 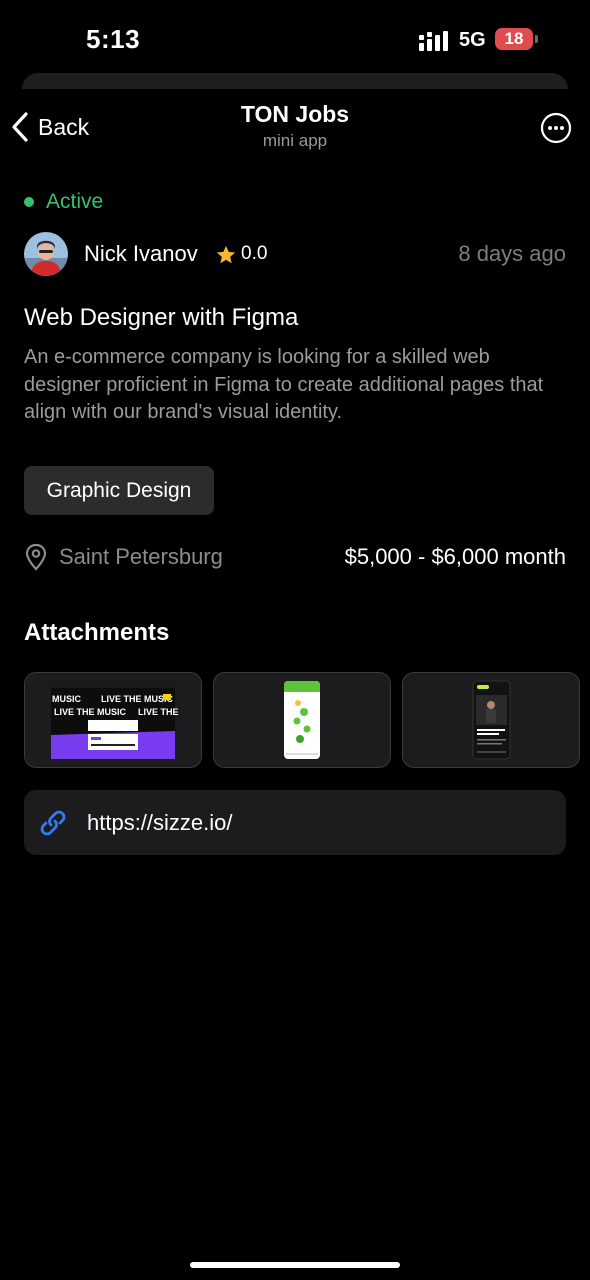 What do you see at coordinates (472, 40) in the screenshot?
I see `network-label: 5G` at bounding box center [472, 40].